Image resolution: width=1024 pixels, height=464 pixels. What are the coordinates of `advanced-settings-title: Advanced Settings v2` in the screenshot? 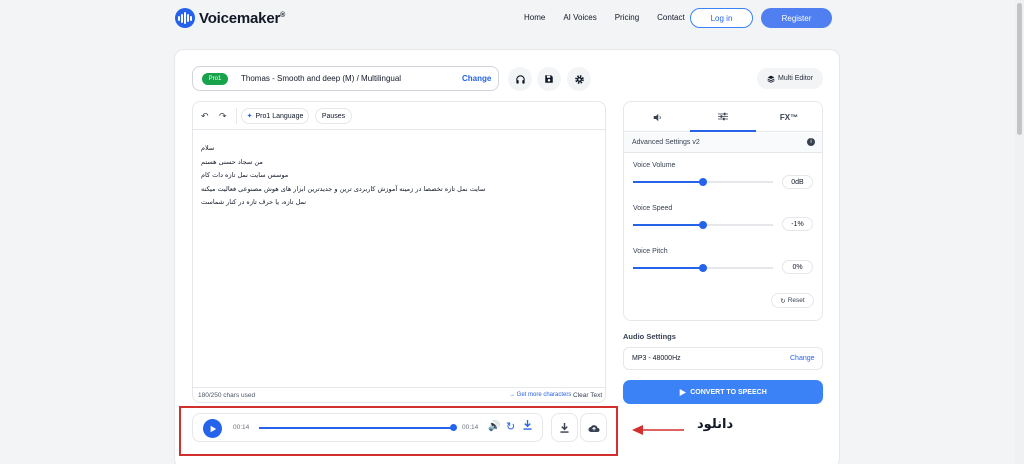 It's located at (666, 142).